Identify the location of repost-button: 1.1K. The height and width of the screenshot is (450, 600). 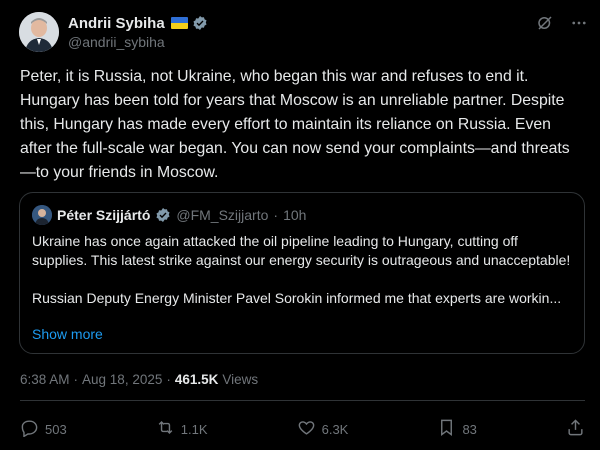
(182, 429).